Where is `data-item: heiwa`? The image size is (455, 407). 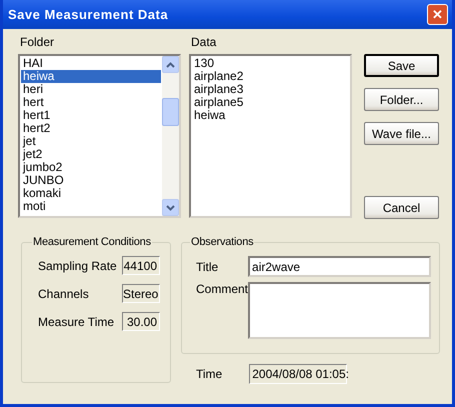 data-item: heiwa is located at coordinates (270, 115).